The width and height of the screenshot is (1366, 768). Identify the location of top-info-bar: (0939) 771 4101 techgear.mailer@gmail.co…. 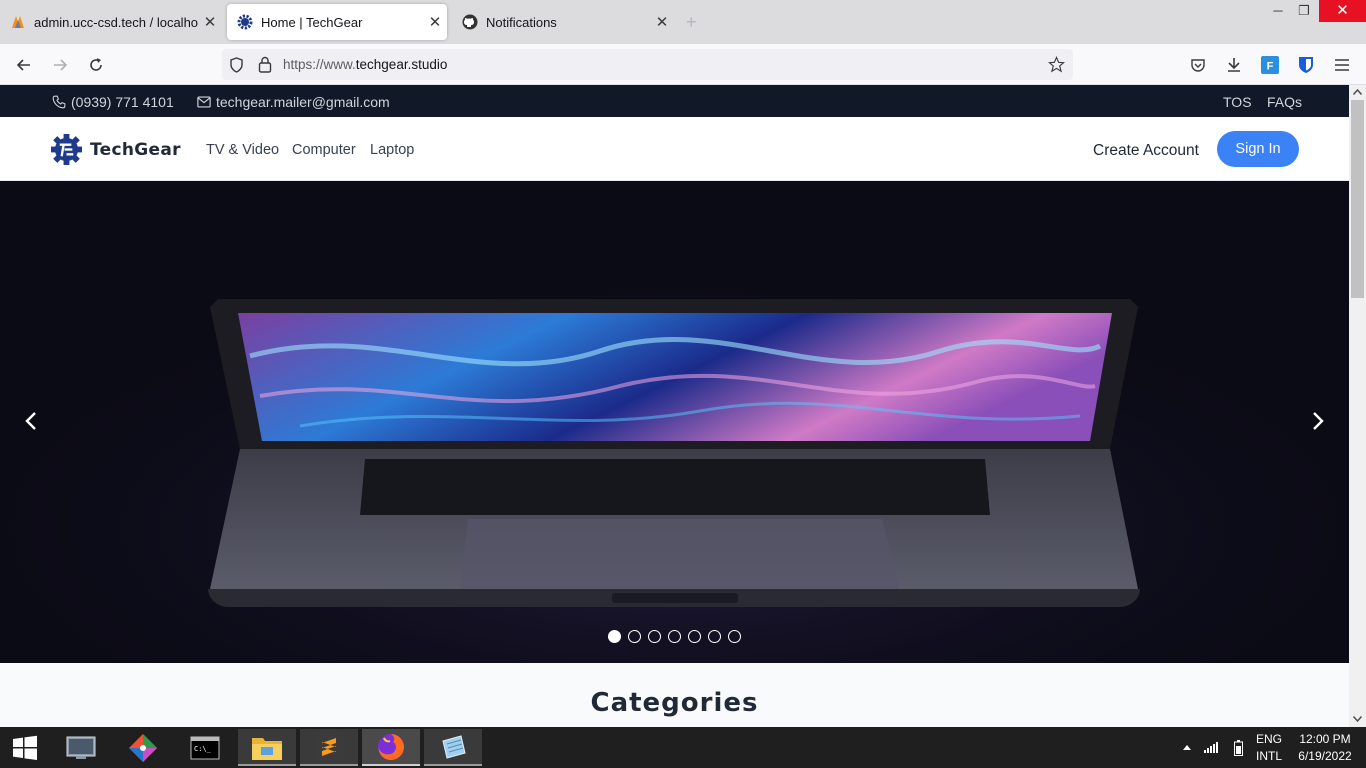
(674, 101).